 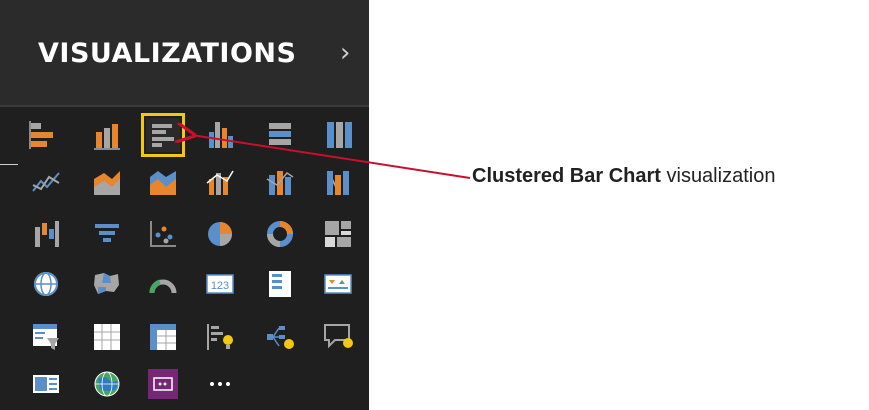 What do you see at coordinates (566, 176) in the screenshot?
I see `callout-label-bold: Clustered Bar Chart` at bounding box center [566, 176].